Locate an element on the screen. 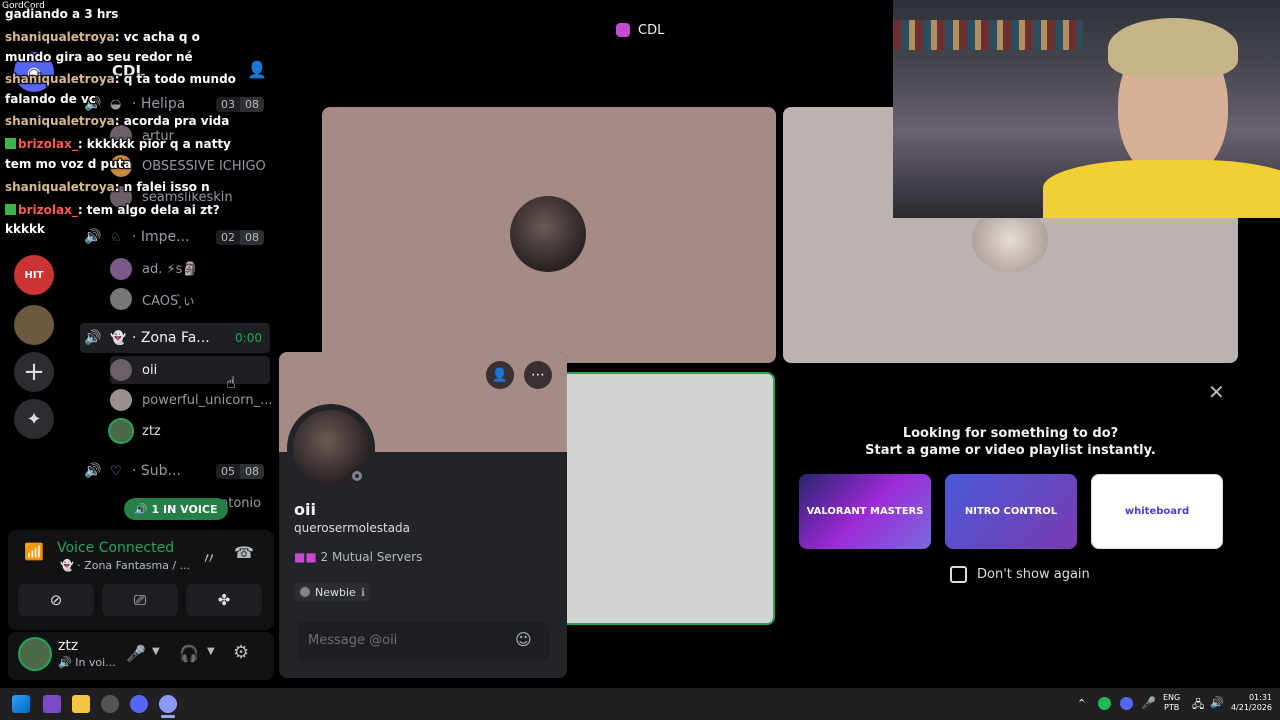  voice-user: ztz is located at coordinates (190, 431).